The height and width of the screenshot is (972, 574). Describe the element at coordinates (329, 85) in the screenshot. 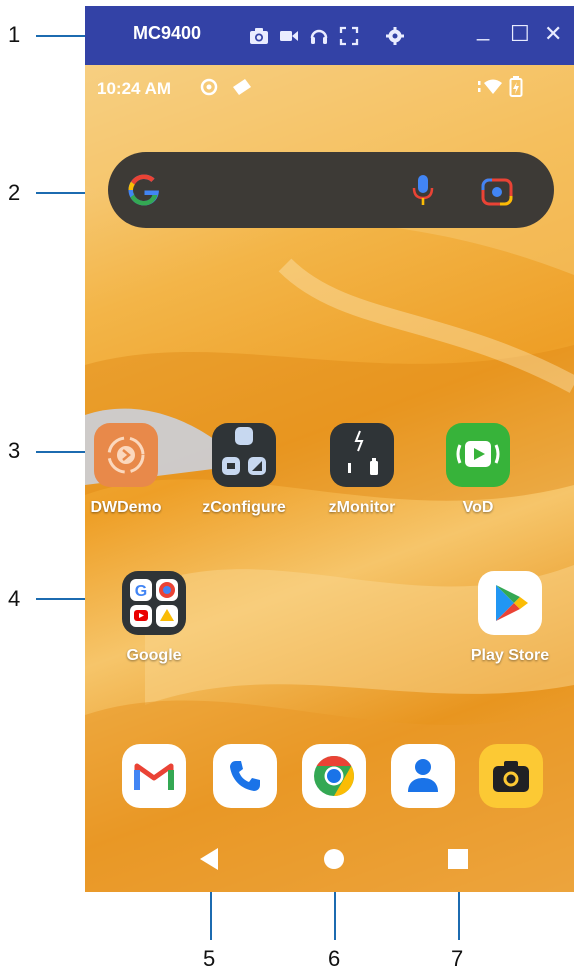

I see `status-bar: 10:24 AM` at that location.